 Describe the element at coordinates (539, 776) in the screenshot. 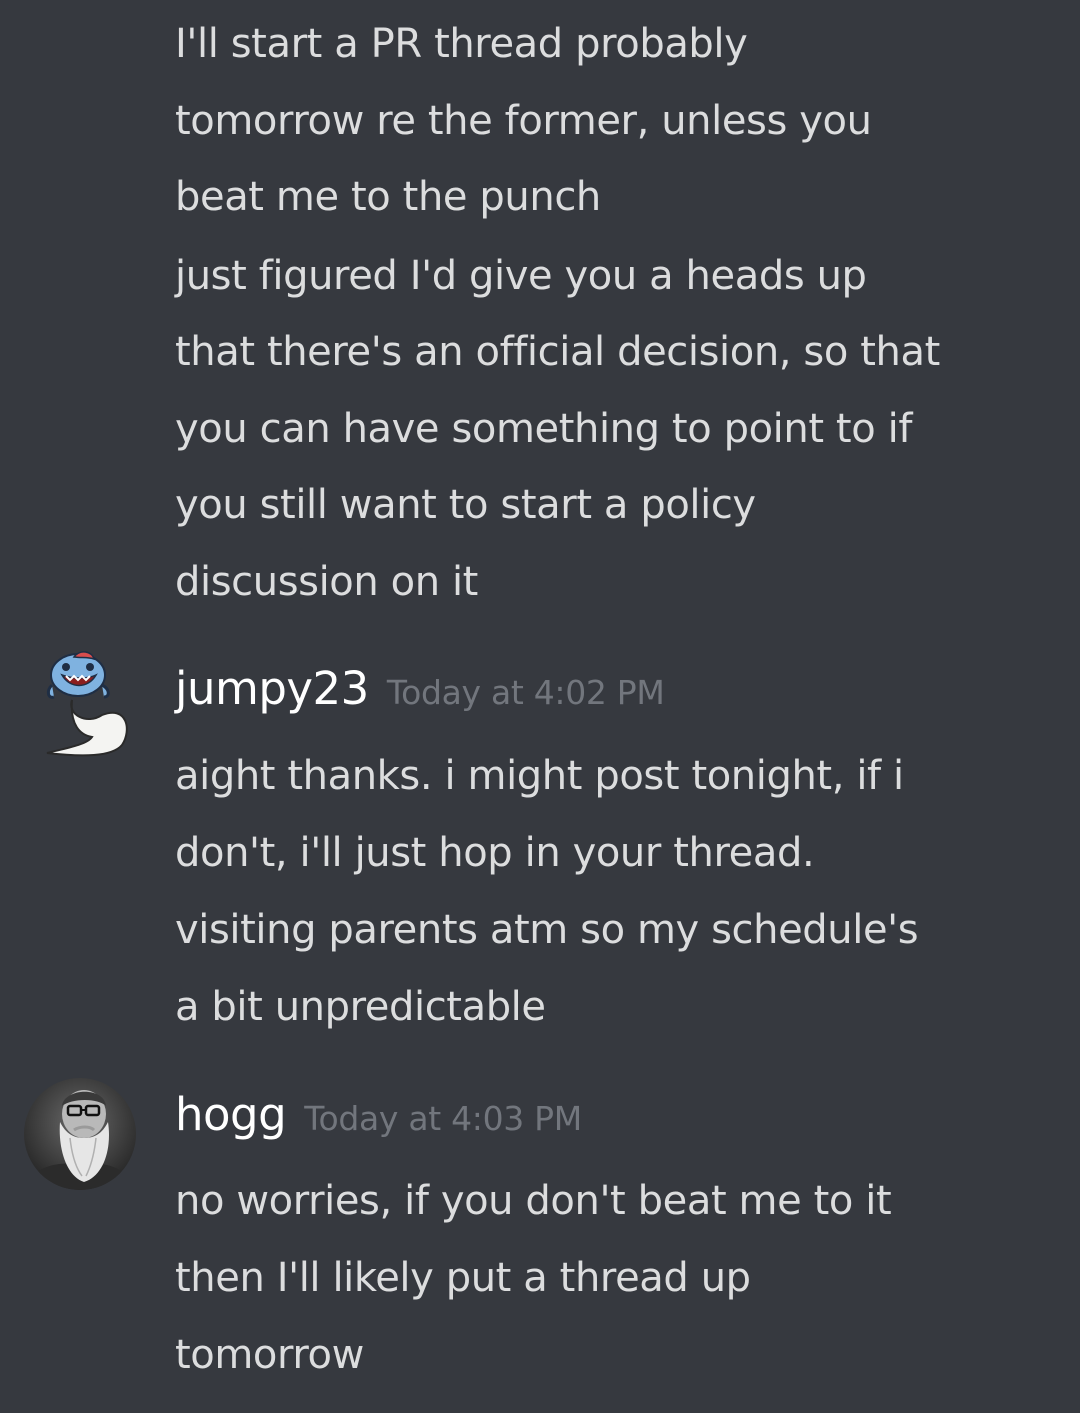

I see `message-text-line: aight thanks. i might post tonight, if i` at that location.